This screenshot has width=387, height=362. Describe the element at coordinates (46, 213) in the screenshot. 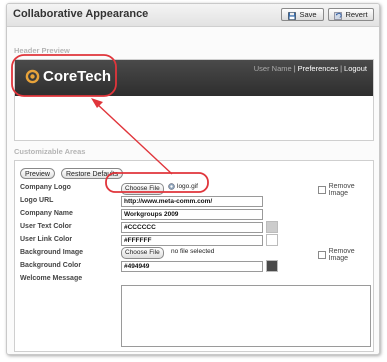

I see `company-name-label: Company Name` at that location.